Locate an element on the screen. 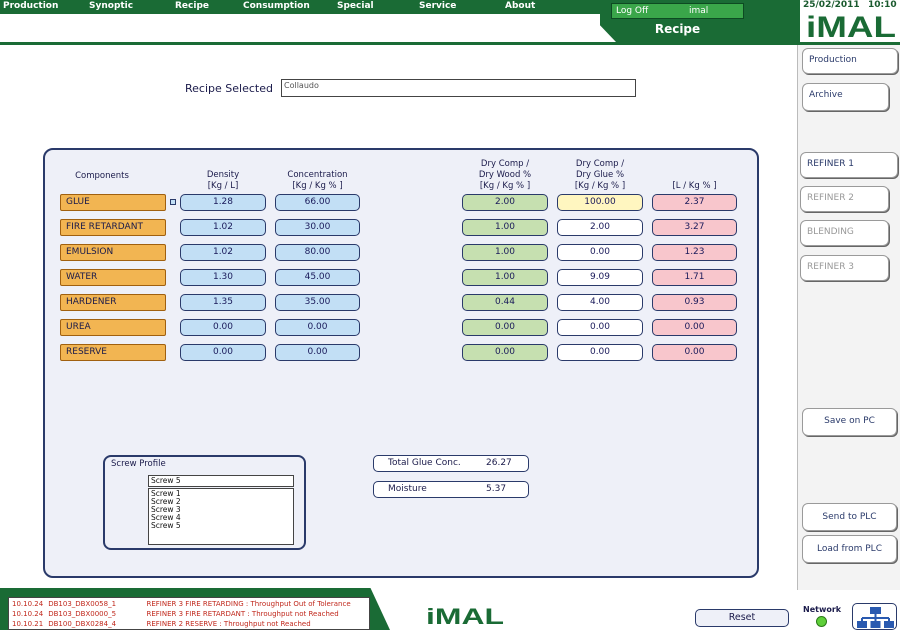 This screenshot has width=900, height=635. header-dry-wood-line2: Dry Wood % is located at coordinates (505, 175).